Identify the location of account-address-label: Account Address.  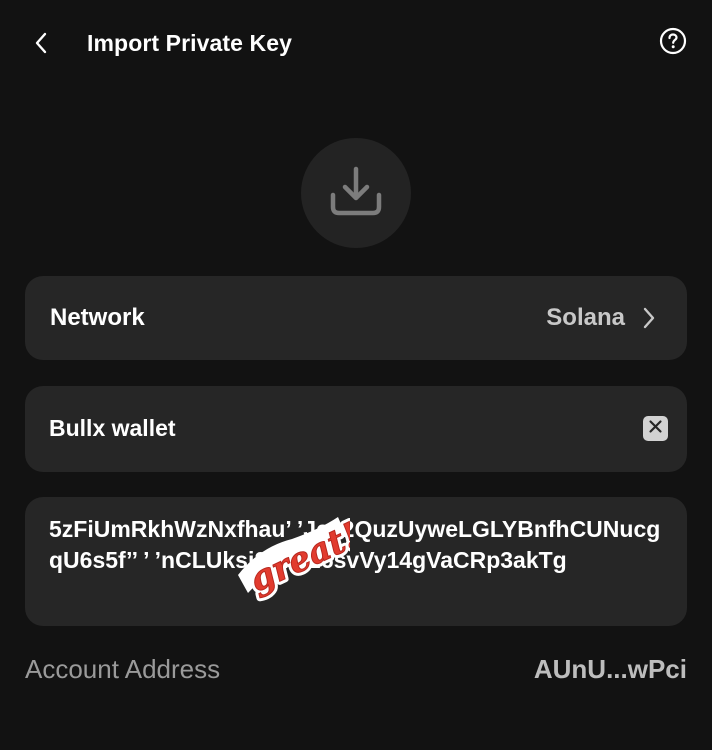
(123, 669).